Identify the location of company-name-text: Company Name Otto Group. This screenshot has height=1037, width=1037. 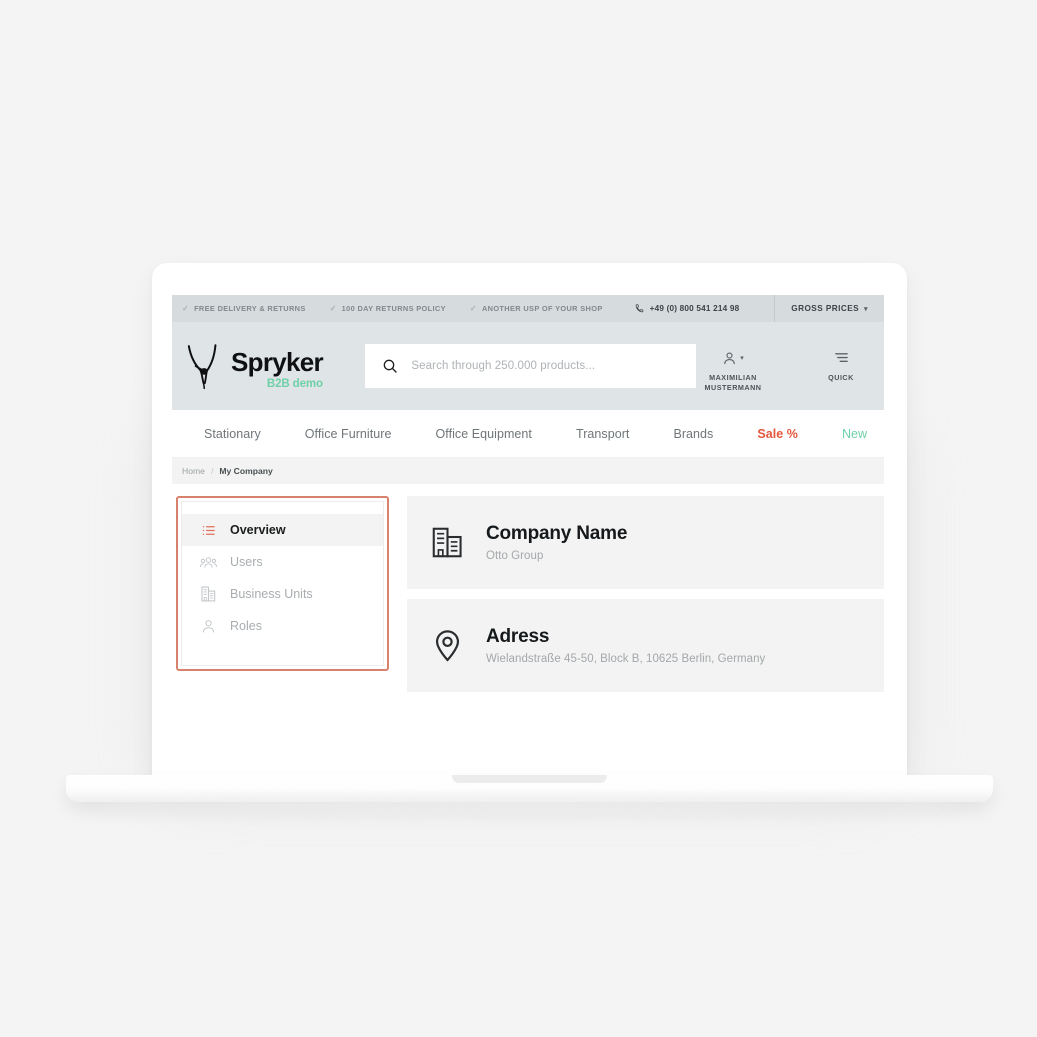
(556, 542).